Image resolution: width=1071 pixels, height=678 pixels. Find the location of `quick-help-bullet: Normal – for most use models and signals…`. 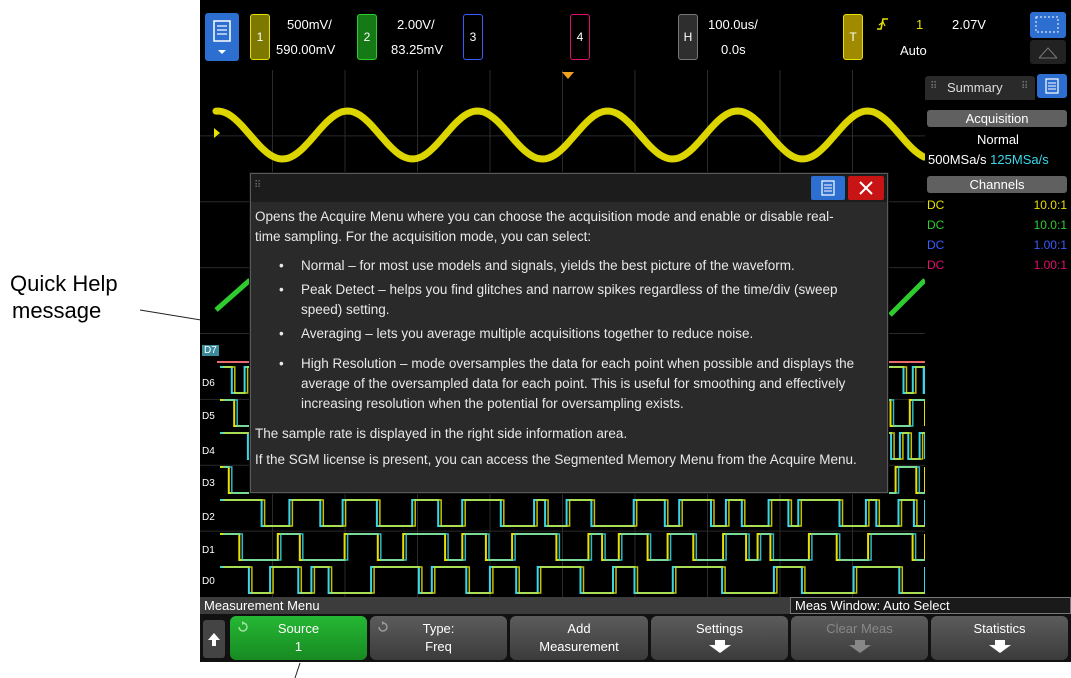

quick-help-bullet: Normal – for most use models and signals… is located at coordinates (548, 265).